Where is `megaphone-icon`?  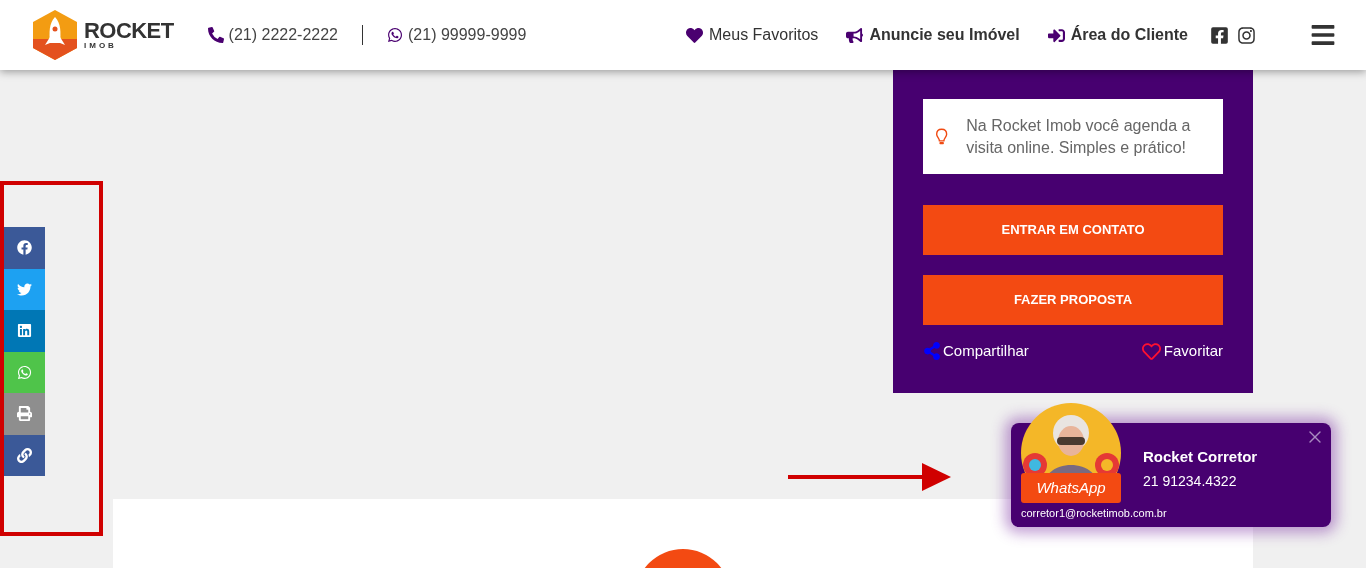 megaphone-icon is located at coordinates (855, 35).